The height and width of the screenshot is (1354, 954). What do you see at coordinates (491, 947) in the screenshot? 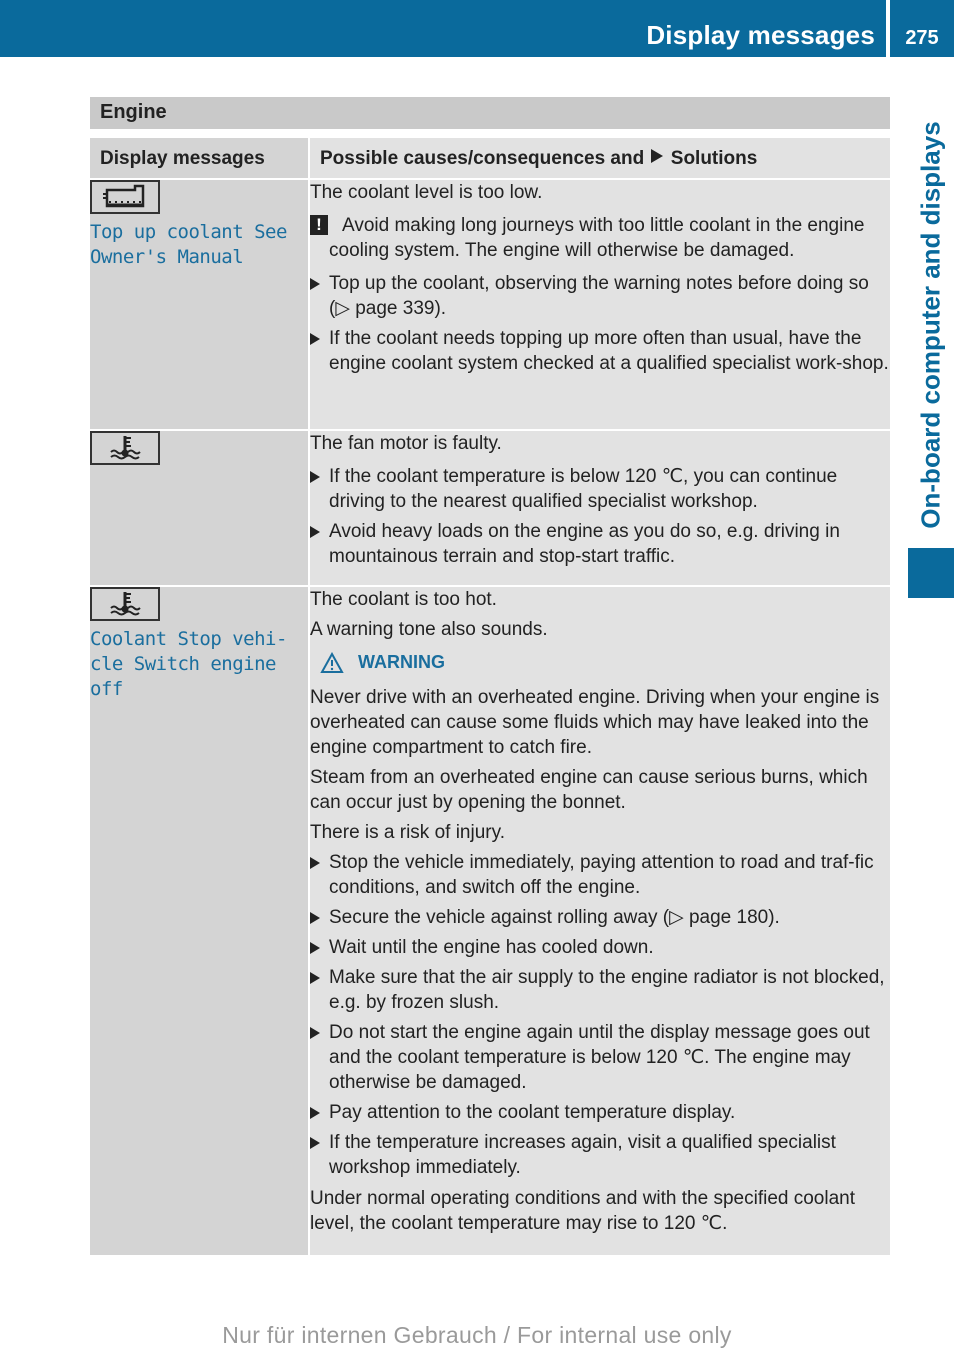
I see `step-text: Wait until the engine has cooled down.` at bounding box center [491, 947].